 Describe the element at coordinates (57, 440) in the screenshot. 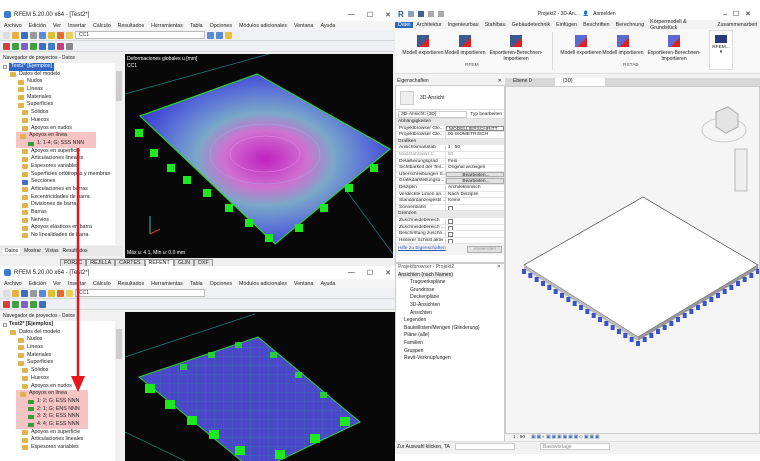

I see `tree-item: Articulaciones lineales` at that location.